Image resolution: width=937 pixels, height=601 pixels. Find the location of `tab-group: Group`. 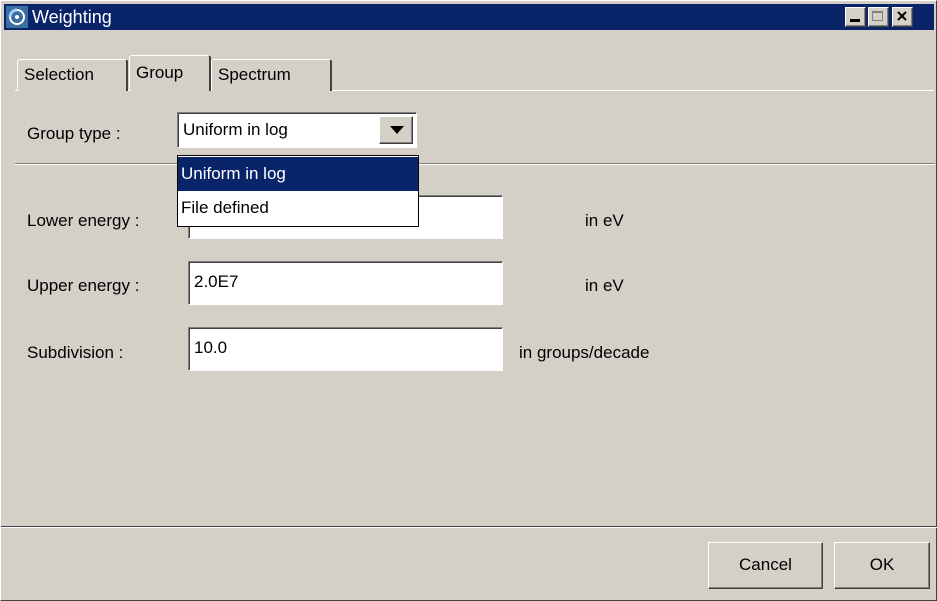

tab-group: Group is located at coordinates (170, 73).